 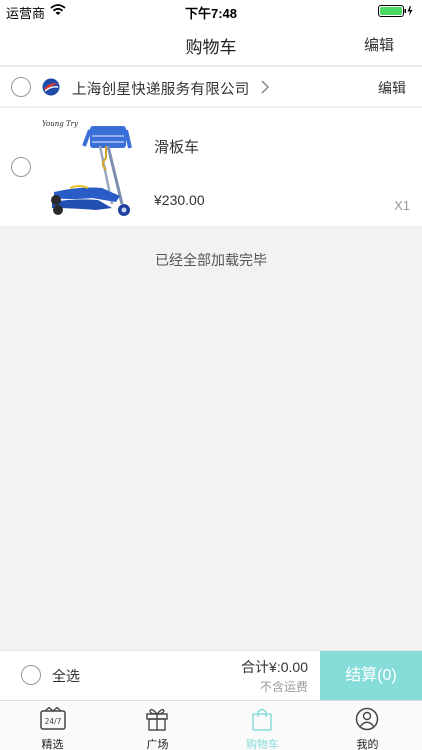 I want to click on shop-name: 上海创星快递服务有限公司, so click(x=161, y=88).